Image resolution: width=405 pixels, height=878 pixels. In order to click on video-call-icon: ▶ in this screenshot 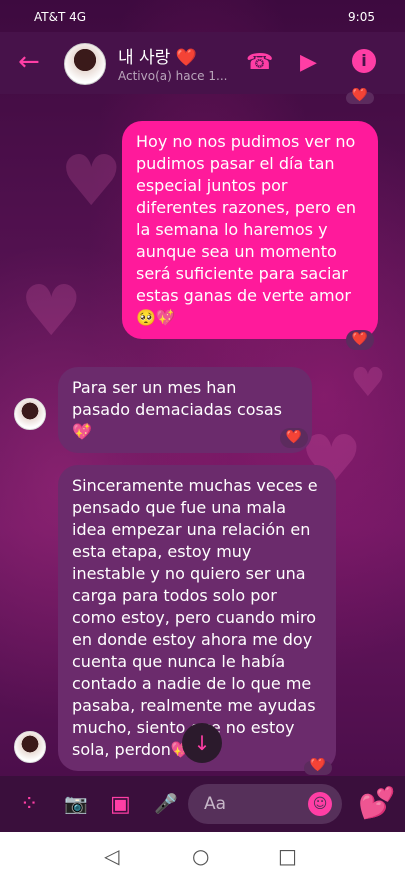, I will do `click(308, 62)`.